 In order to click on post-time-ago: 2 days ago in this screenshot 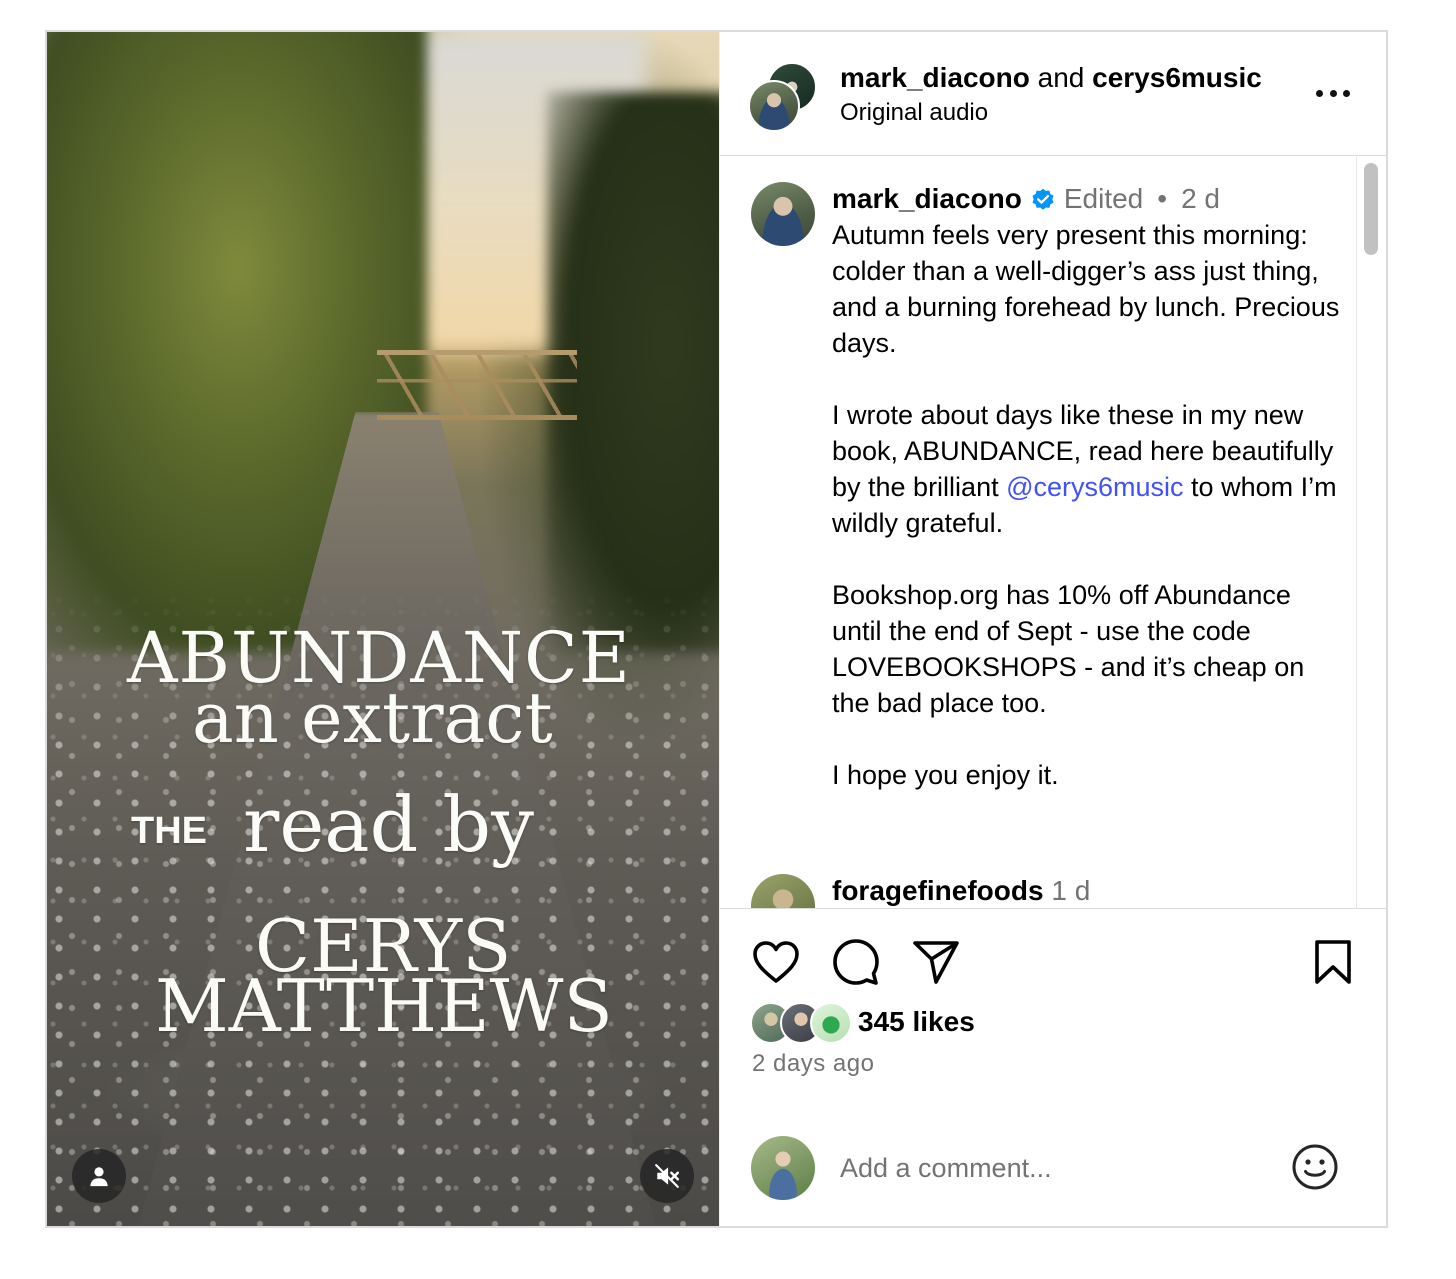, I will do `click(813, 1064)`.